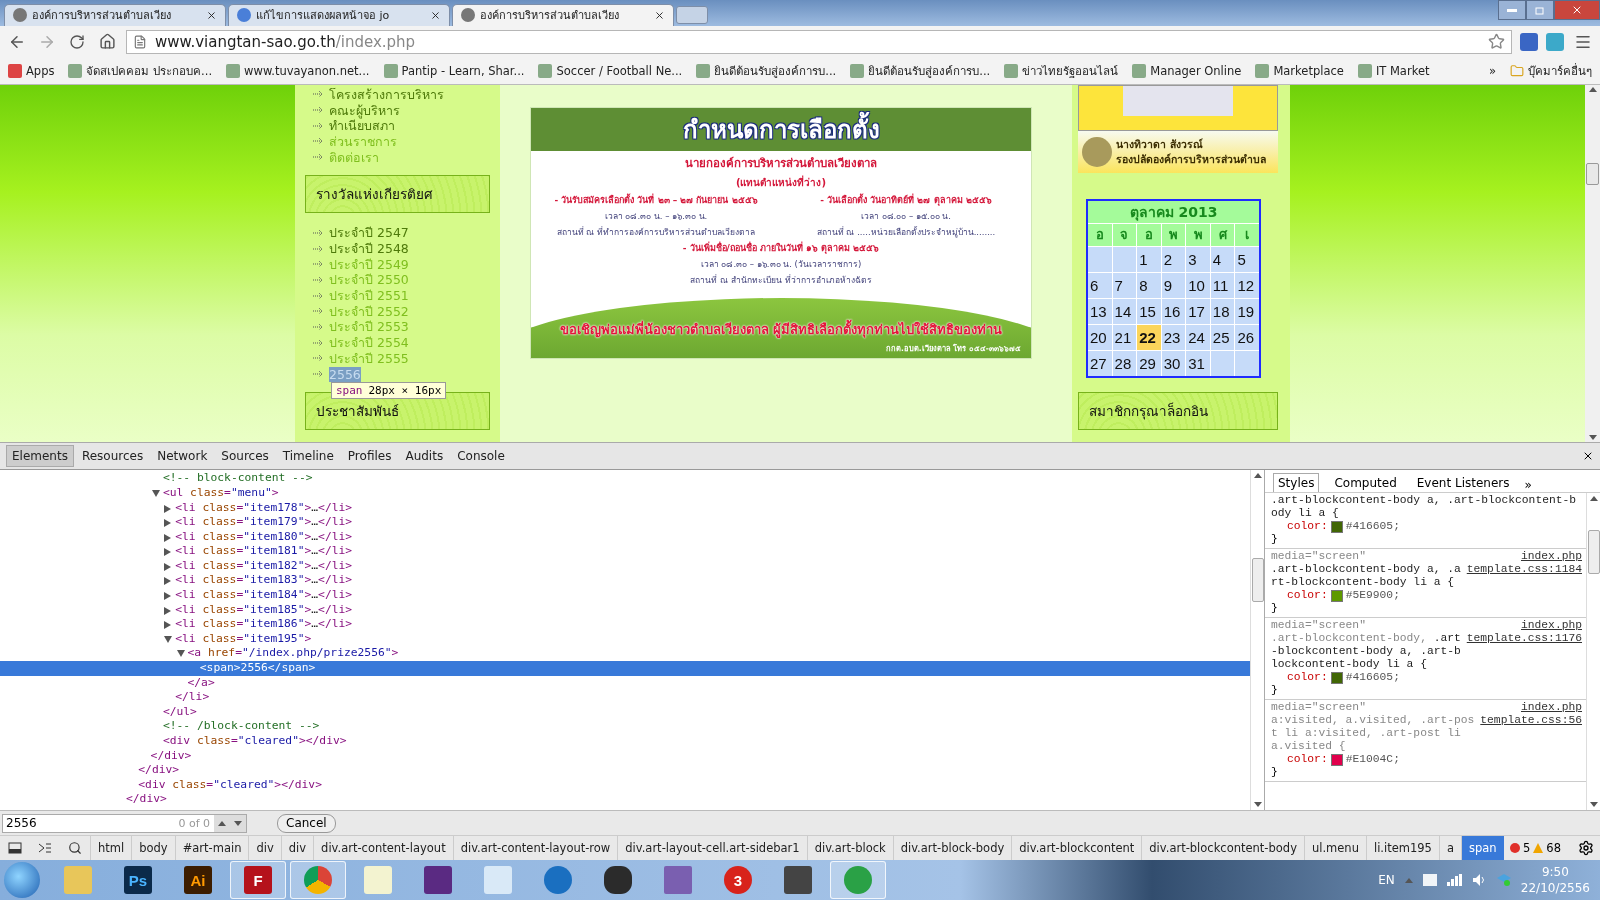 The image size is (1600, 900). Describe the element at coordinates (1149, 363) in the screenshot. I see `calendar-day: 29` at that location.